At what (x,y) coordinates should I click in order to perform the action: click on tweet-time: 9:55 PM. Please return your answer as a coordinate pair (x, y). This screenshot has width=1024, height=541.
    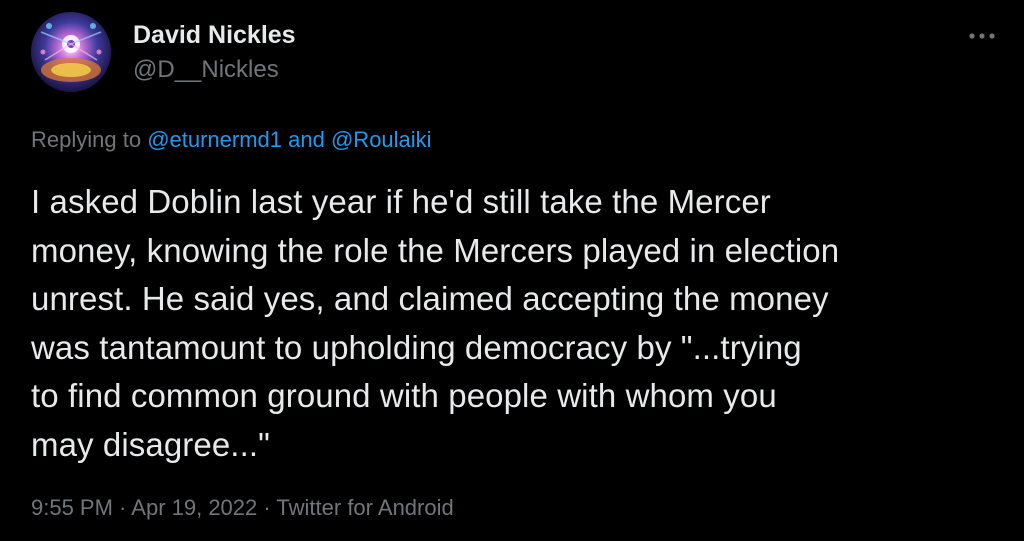
    Looking at the image, I should click on (72, 507).